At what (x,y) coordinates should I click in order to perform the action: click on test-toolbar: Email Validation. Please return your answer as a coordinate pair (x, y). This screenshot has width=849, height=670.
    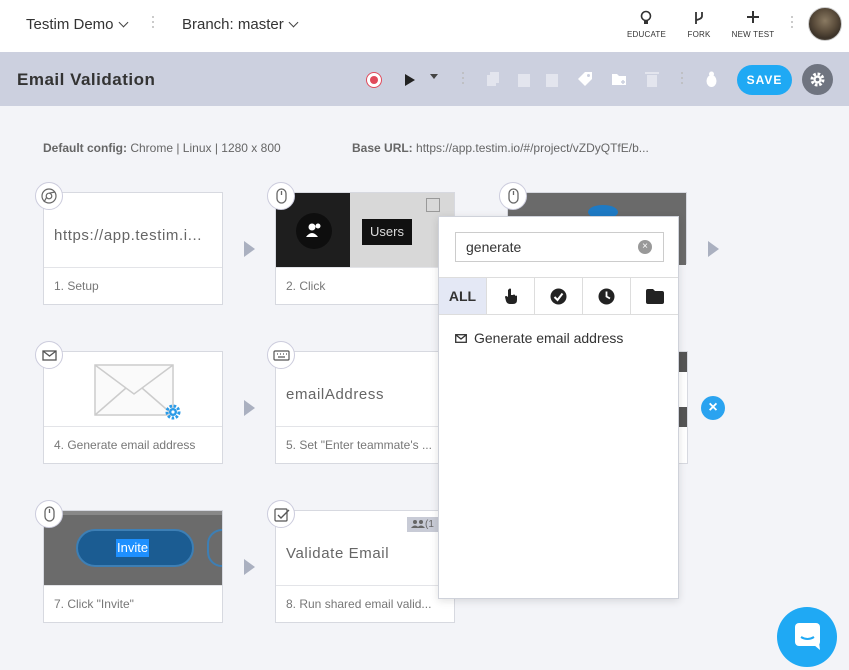
    Looking at the image, I should click on (424, 79).